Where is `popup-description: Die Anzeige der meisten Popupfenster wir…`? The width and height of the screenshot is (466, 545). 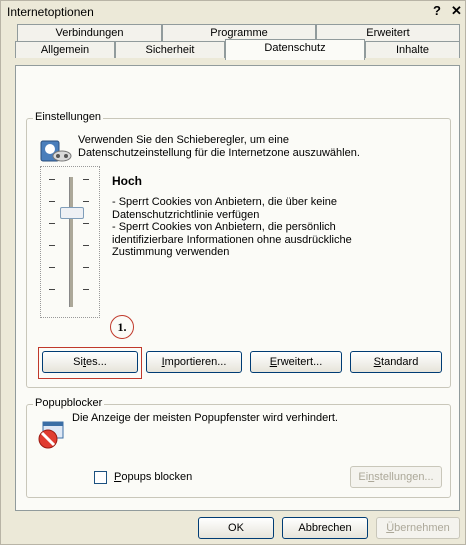
popup-description: Die Anzeige der meisten Popupfenster wir… is located at coordinates (205, 418).